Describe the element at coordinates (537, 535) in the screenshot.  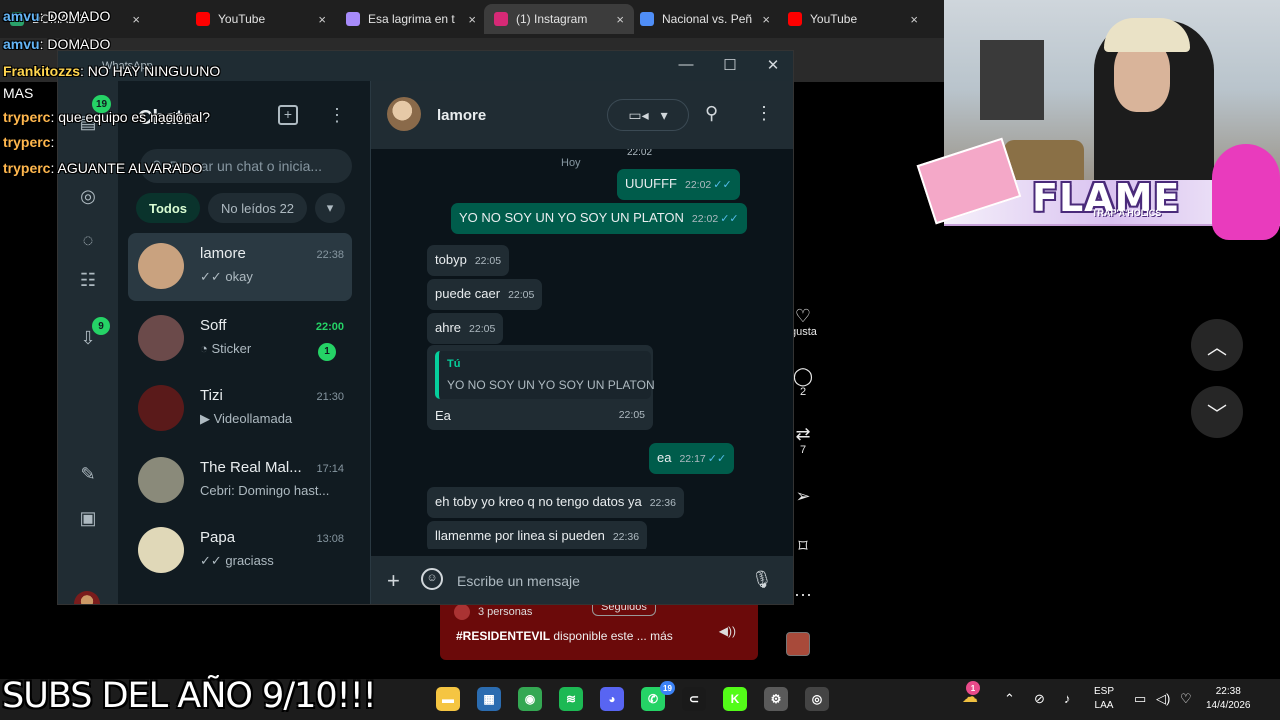
I see `incoming-message: llamenme por linea si pueden 22:36` at that location.